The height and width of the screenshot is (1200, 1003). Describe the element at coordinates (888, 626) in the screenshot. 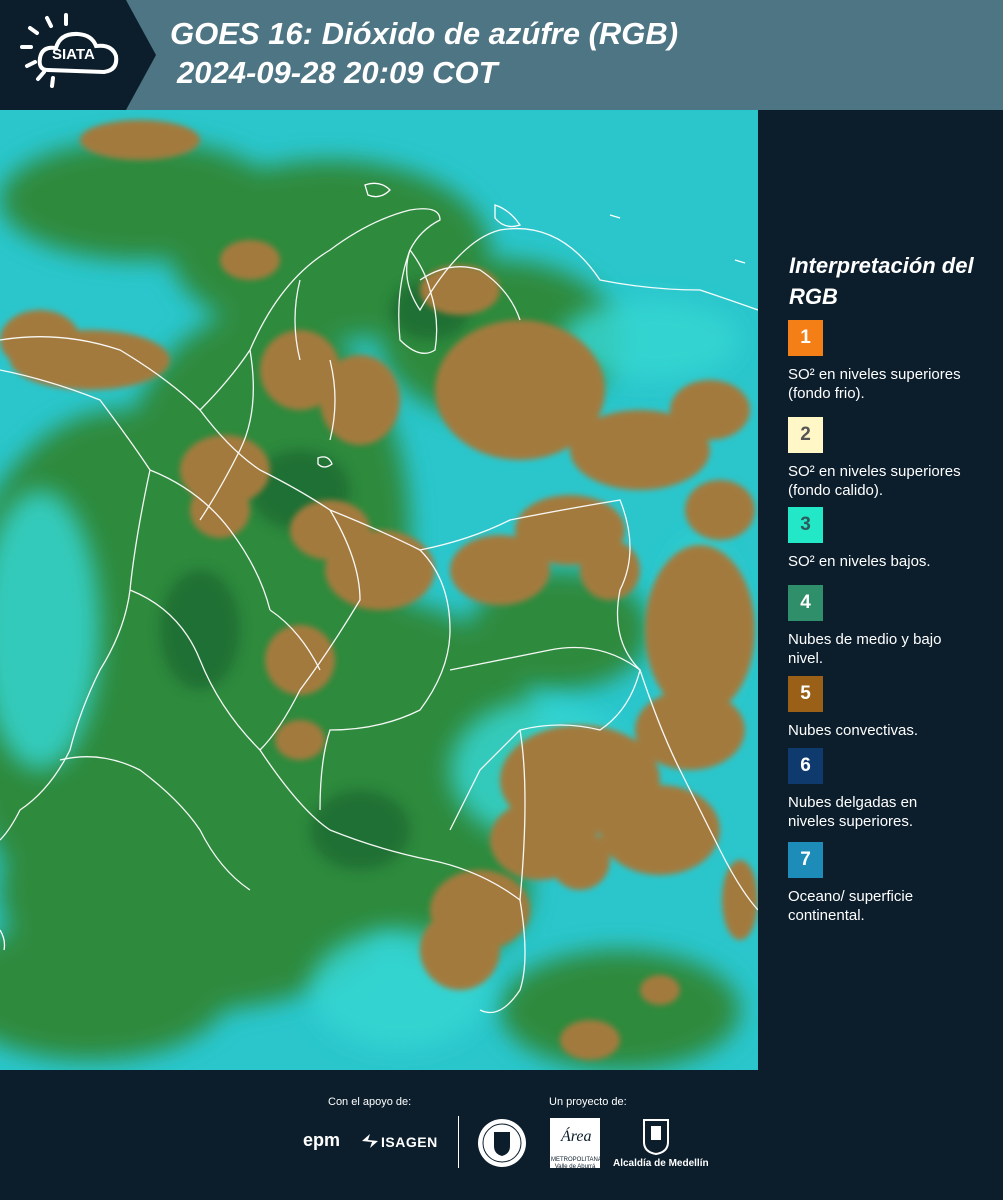

I see `legend-item: 4 Nubes de medio y bajo nivel.` at that location.